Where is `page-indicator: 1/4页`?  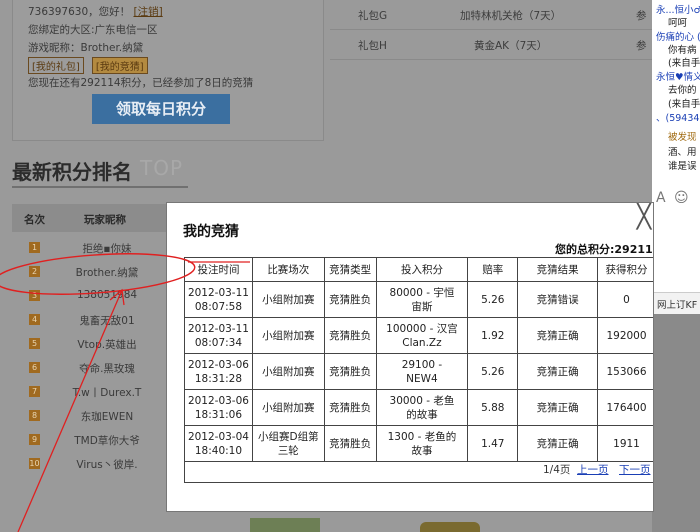
page-indicator: 1/4页 is located at coordinates (557, 470).